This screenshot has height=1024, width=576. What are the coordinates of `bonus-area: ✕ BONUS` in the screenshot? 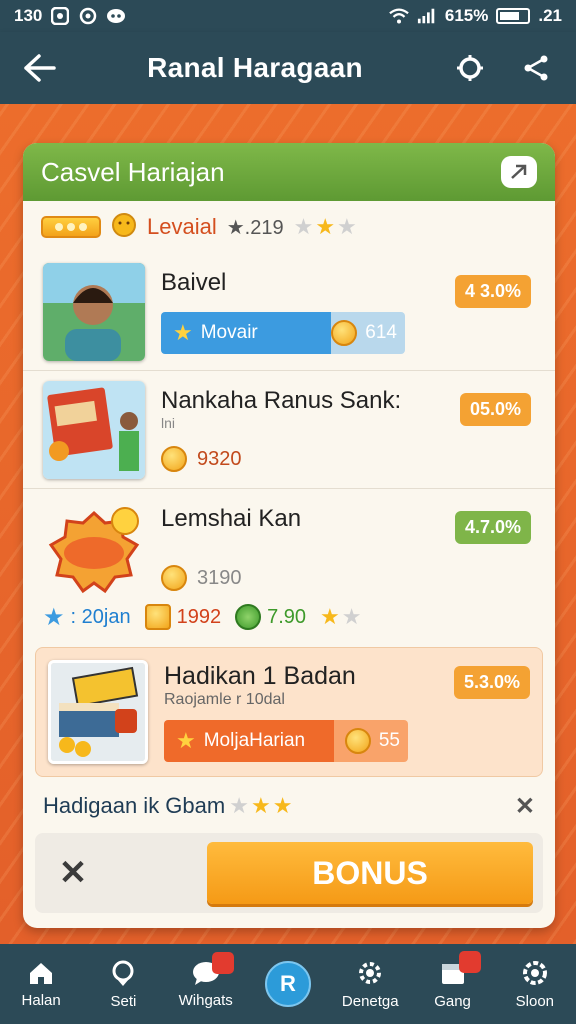 It's located at (289, 873).